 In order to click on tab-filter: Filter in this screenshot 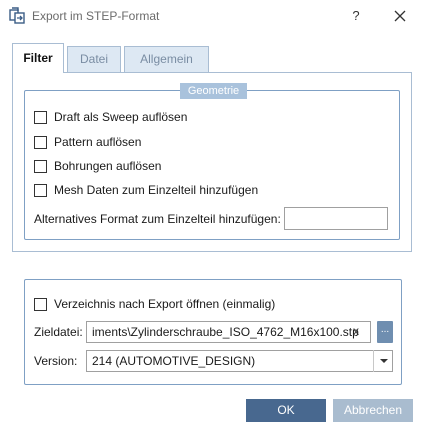, I will do `click(38, 58)`.